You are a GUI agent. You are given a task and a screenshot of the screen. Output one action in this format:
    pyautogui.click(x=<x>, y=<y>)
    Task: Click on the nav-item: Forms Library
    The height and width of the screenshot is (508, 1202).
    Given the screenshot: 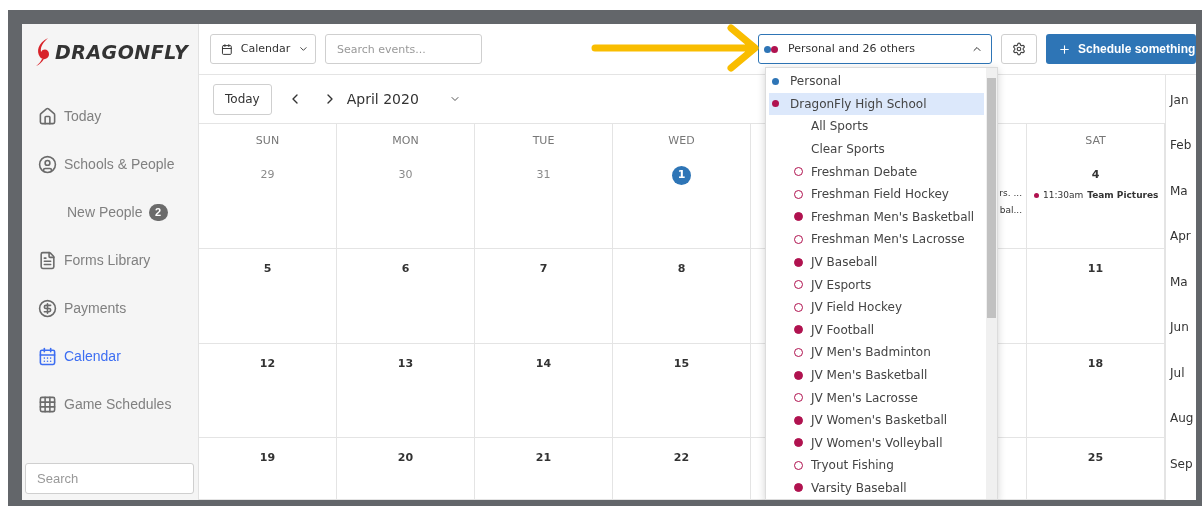 What is the action you would take?
    pyautogui.click(x=110, y=260)
    